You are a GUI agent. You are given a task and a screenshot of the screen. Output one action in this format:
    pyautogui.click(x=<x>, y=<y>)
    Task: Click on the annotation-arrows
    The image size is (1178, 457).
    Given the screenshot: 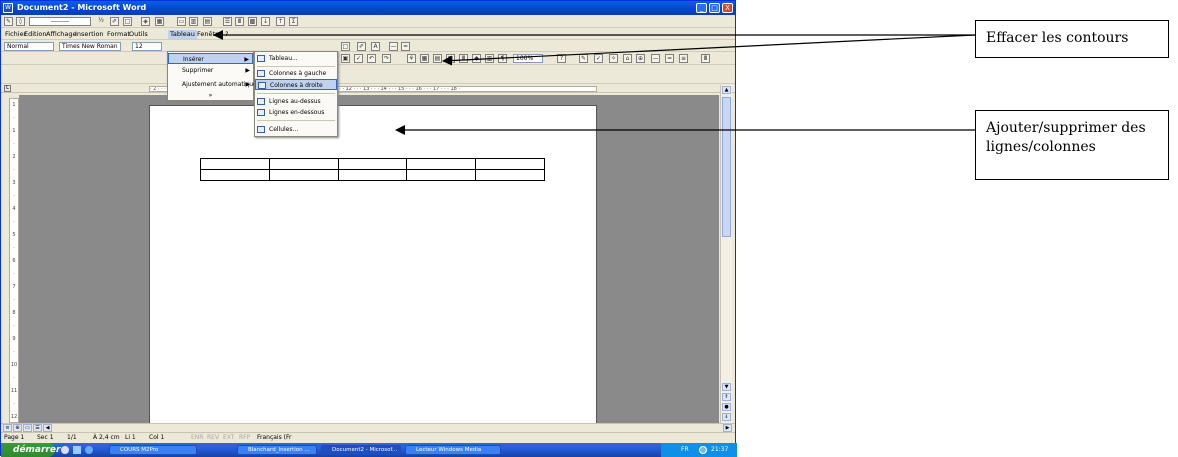 What is the action you would take?
    pyautogui.click(x=594, y=82)
    